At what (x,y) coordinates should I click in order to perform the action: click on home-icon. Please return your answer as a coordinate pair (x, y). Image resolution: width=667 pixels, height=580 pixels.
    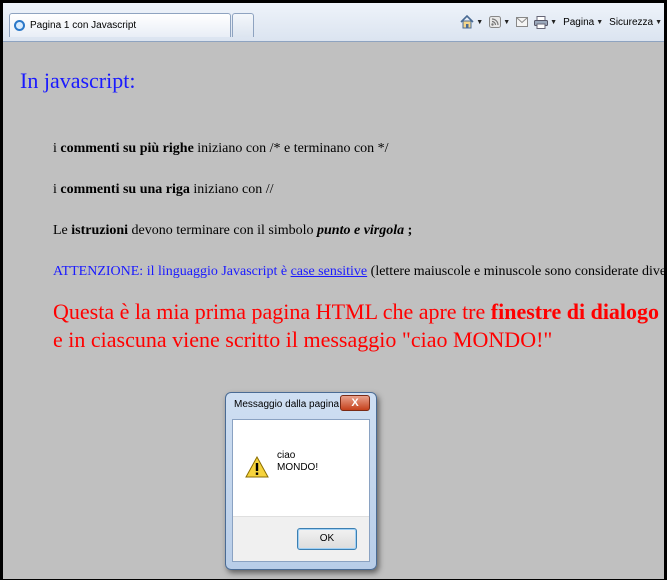
    Looking at the image, I should click on (467, 22).